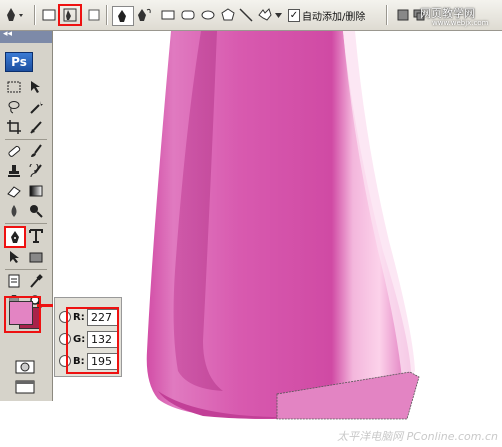 The height and width of the screenshot is (447, 502). What do you see at coordinates (14, 151) in the screenshot?
I see `healing-brush-icon` at bounding box center [14, 151].